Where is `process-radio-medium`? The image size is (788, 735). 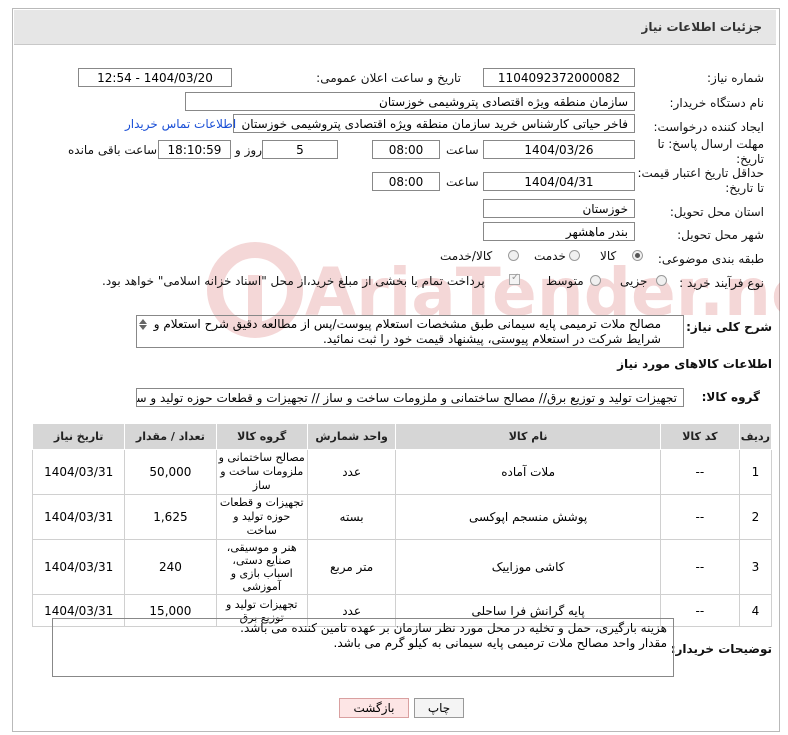
process-radio-medium is located at coordinates (595, 280).